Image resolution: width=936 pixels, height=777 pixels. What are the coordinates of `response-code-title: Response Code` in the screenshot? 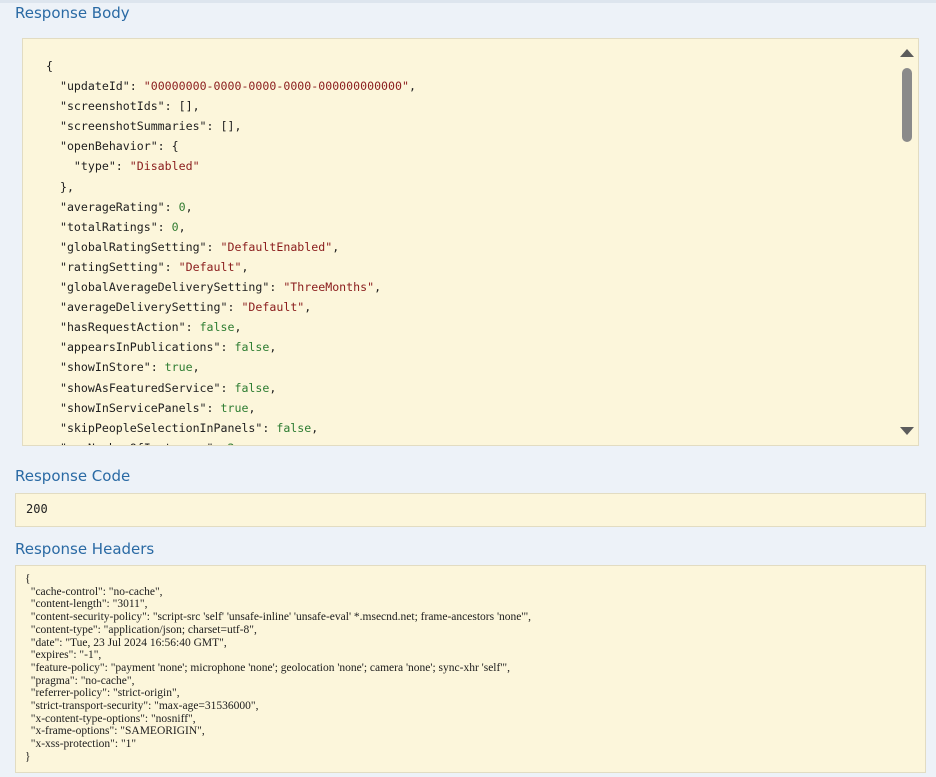 It's located at (73, 476).